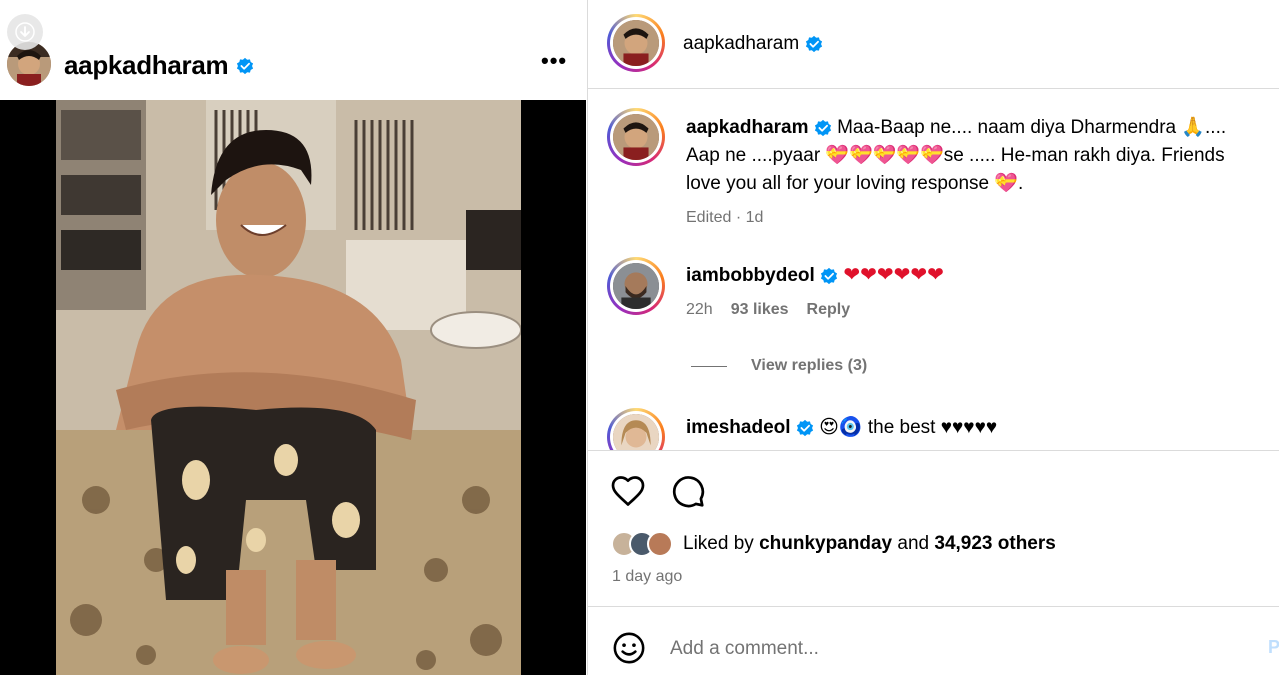  Describe the element at coordinates (146, 65) in the screenshot. I see `post-author-name: aapkadharam` at that location.